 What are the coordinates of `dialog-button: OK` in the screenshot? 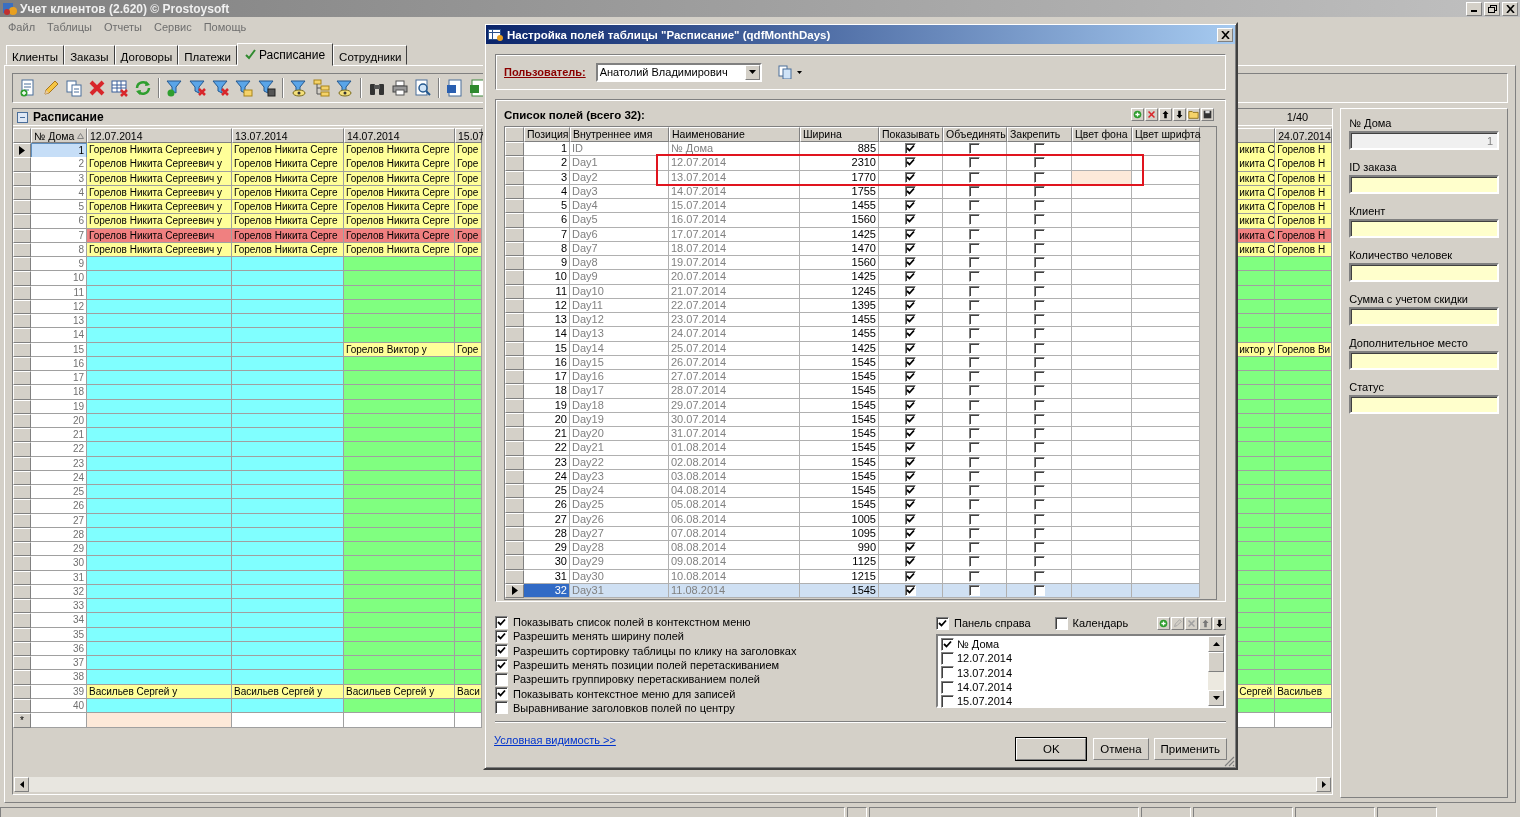 It's located at (1051, 749).